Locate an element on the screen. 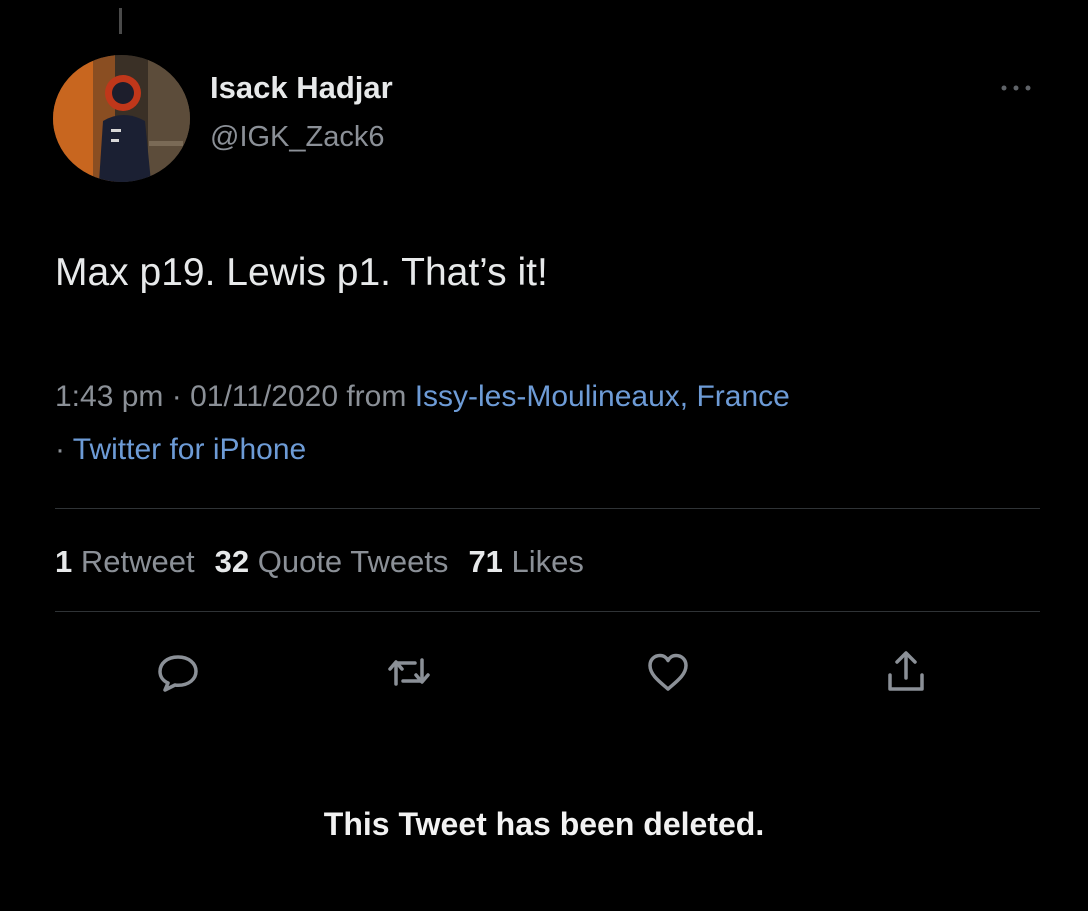  retweet-button is located at coordinates (409, 672).